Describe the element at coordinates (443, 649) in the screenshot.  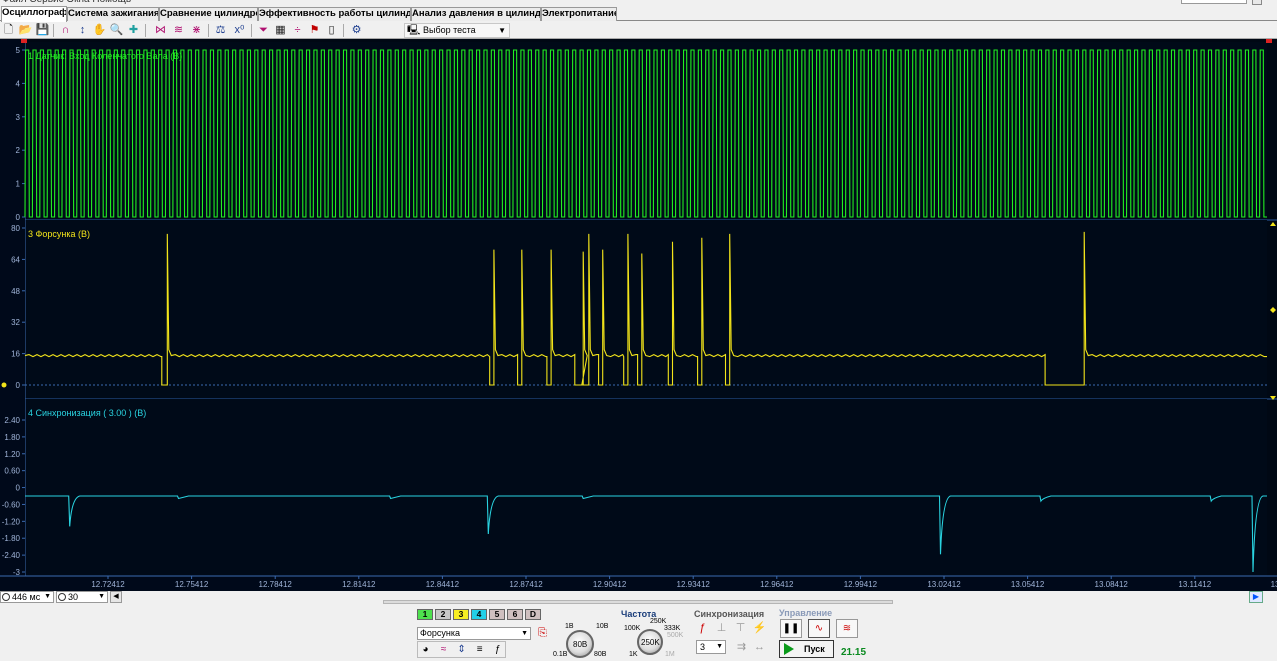
I see `waveform-icon: ≈` at that location.